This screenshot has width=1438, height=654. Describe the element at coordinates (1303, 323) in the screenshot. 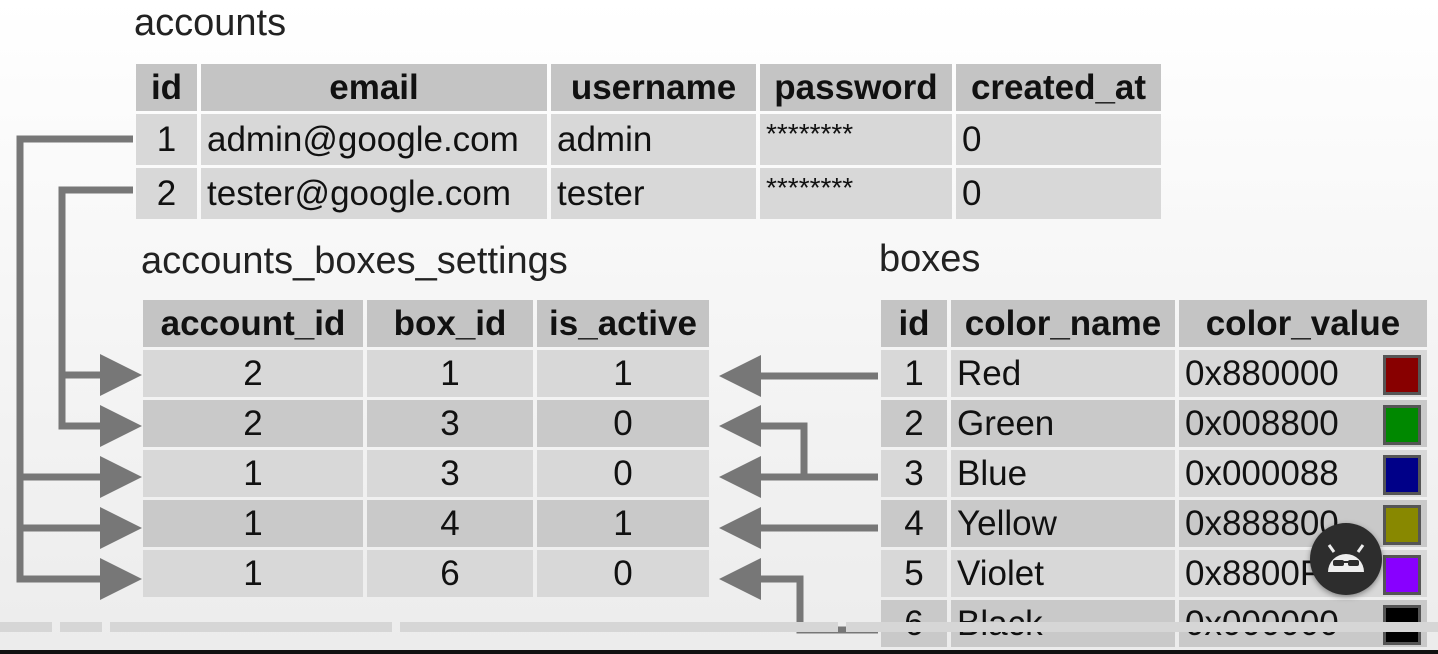

I see `col-header-color-value: color_value` at that location.